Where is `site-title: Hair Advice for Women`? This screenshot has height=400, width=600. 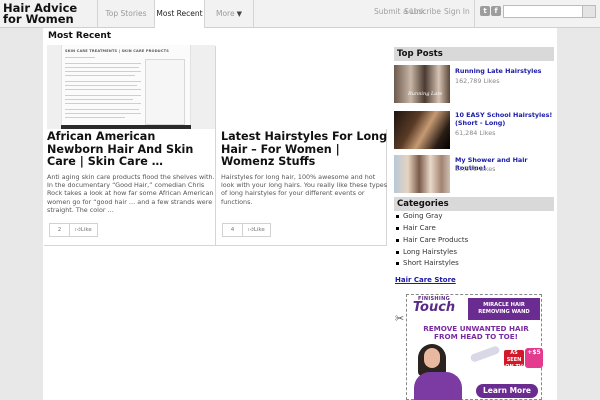
site-title: Hair Advice for Women is located at coordinates (49, 13).